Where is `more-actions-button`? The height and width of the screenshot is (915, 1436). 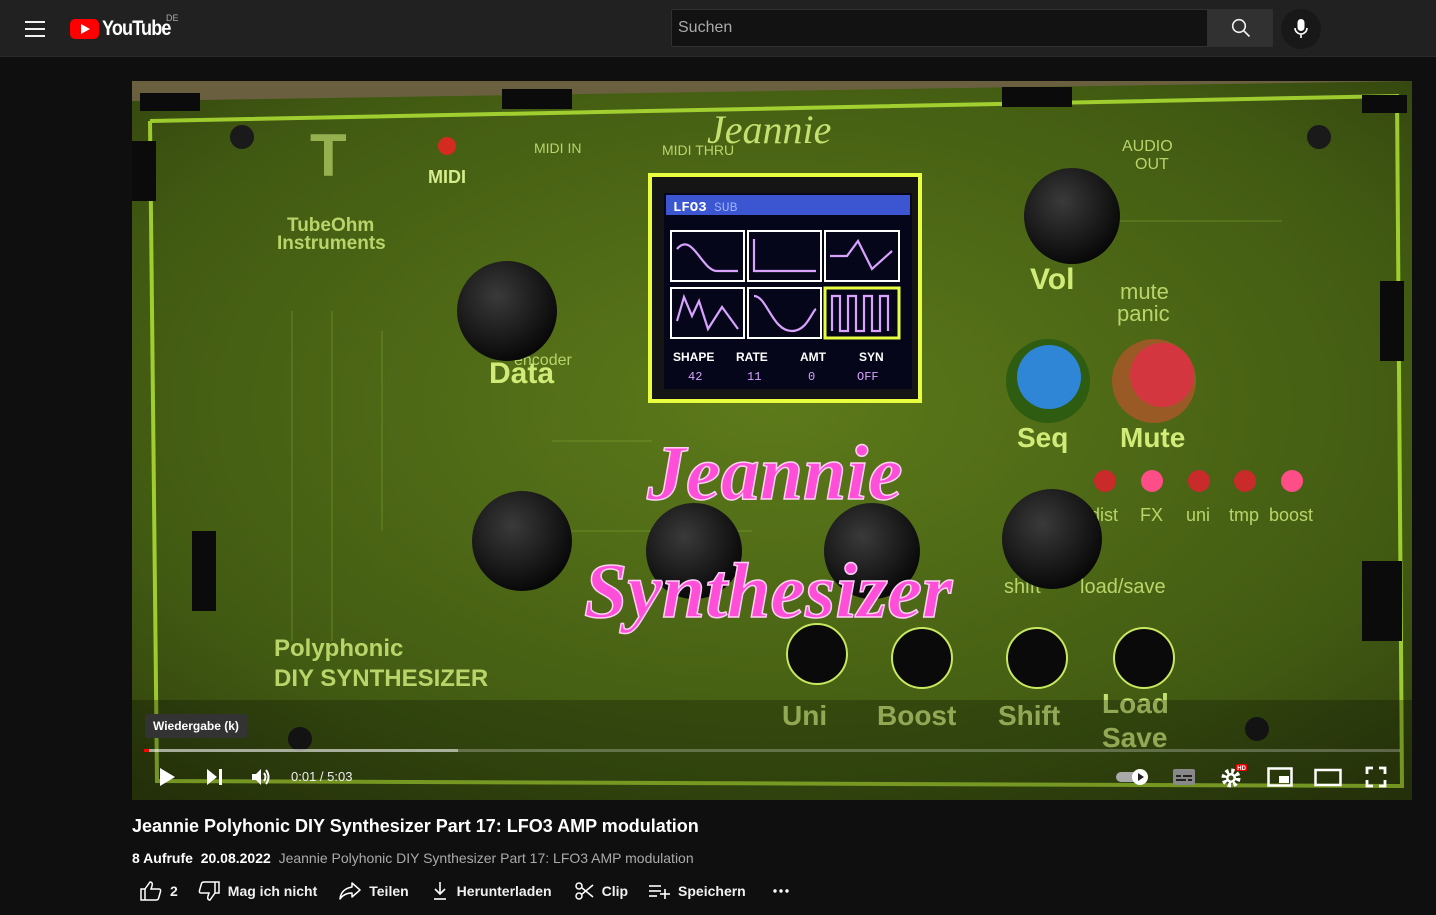
more-actions-button is located at coordinates (785, 891).